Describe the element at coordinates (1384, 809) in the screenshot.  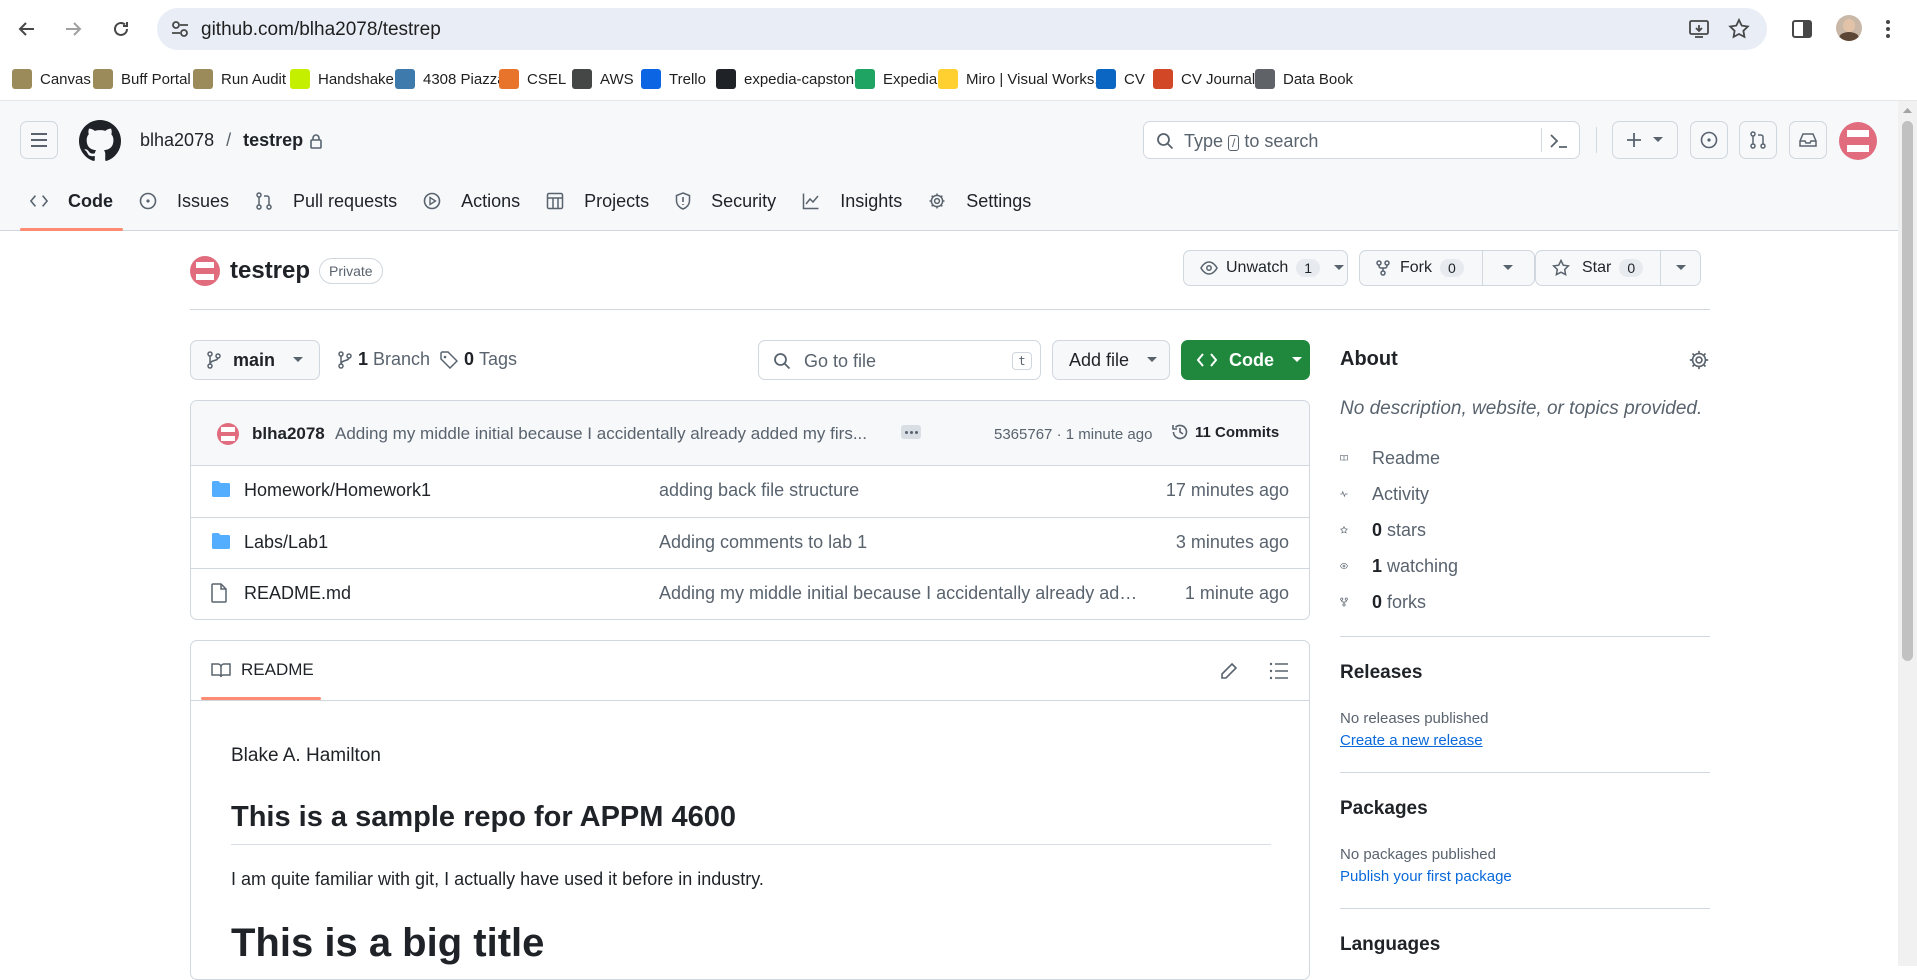
I see `packages-title: Packages` at that location.